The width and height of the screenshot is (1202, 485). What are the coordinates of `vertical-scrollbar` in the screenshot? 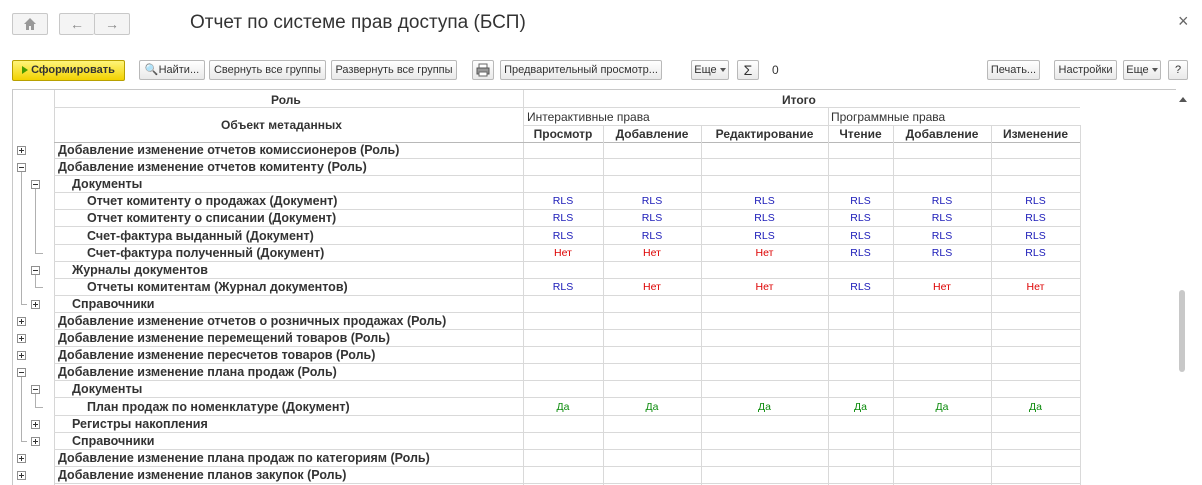 It's located at (1183, 286).